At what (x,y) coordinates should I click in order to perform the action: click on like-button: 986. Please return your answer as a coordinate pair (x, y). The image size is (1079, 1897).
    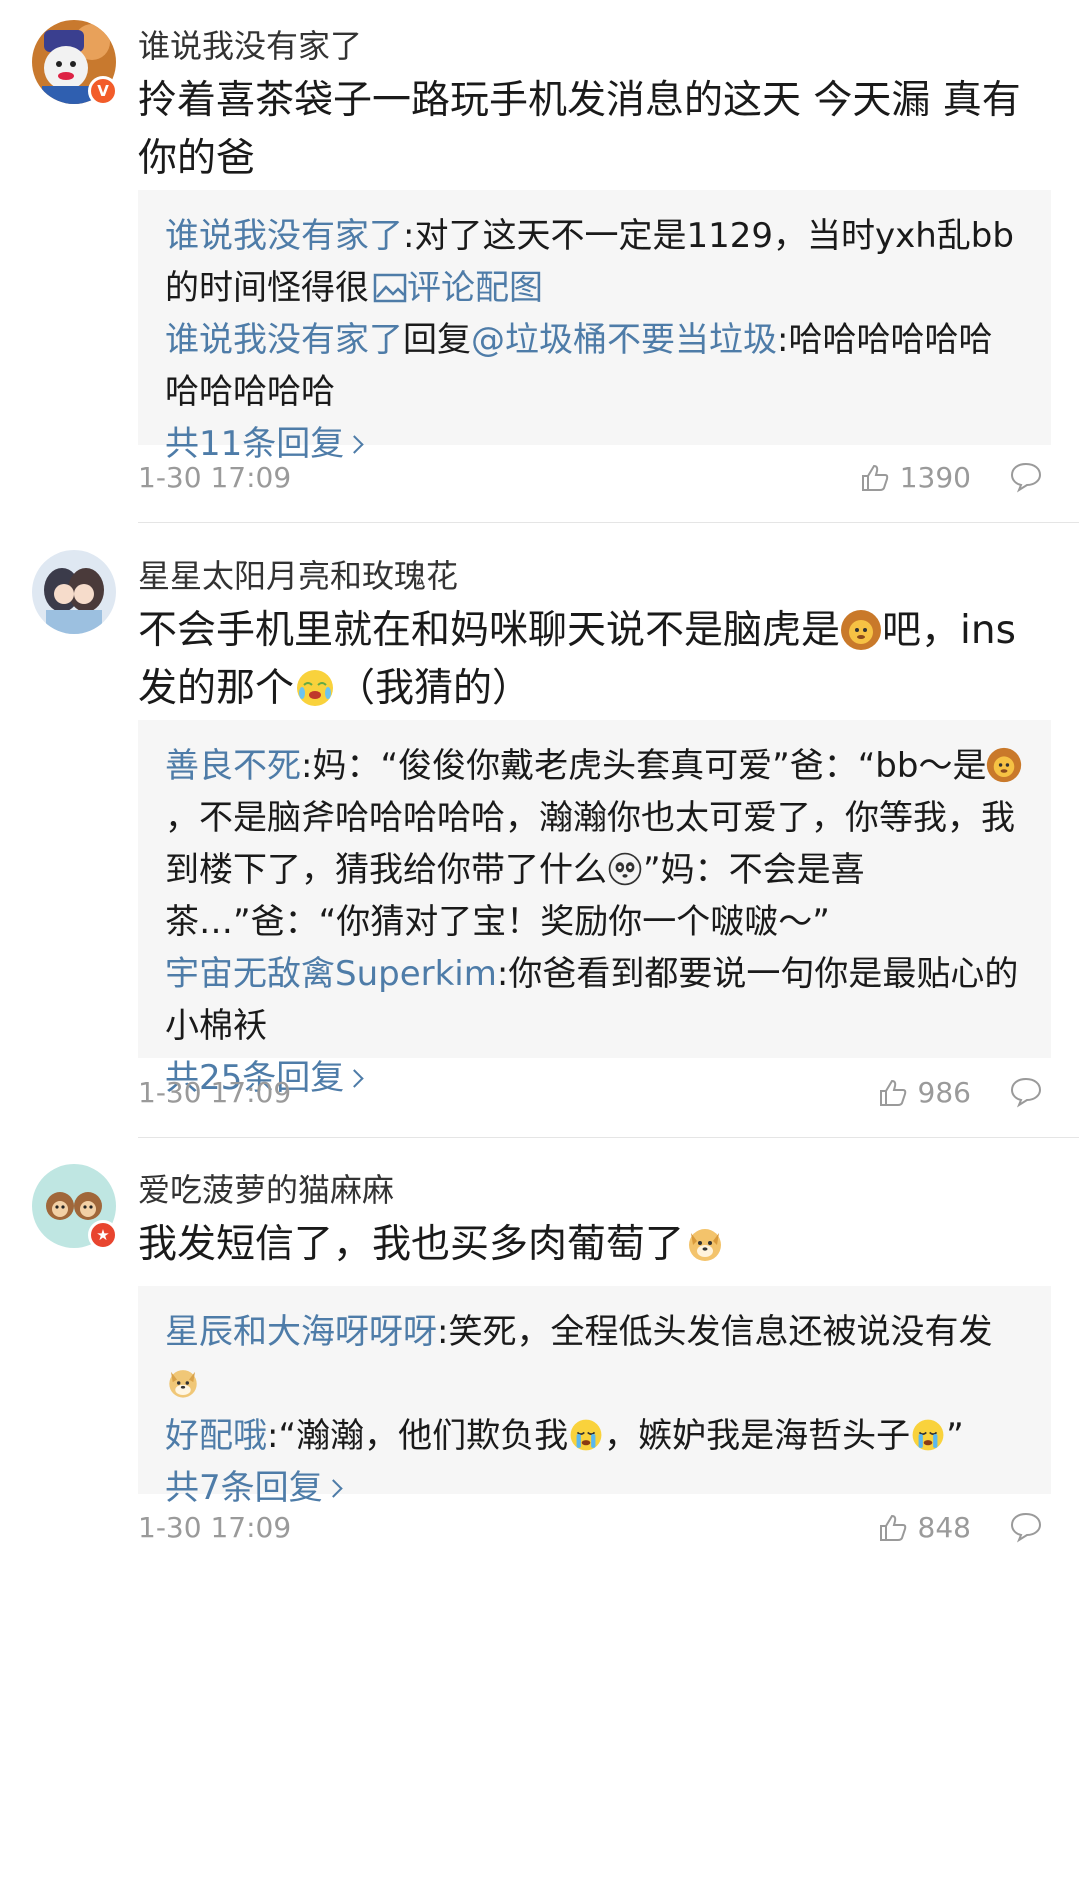
    Looking at the image, I should click on (924, 1093).